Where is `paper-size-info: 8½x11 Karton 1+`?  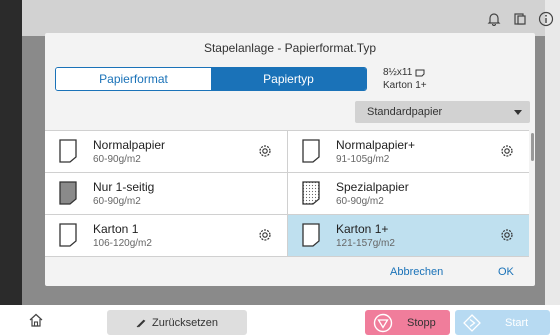 paper-size-info: 8½x11 Karton 1+ is located at coordinates (405, 79).